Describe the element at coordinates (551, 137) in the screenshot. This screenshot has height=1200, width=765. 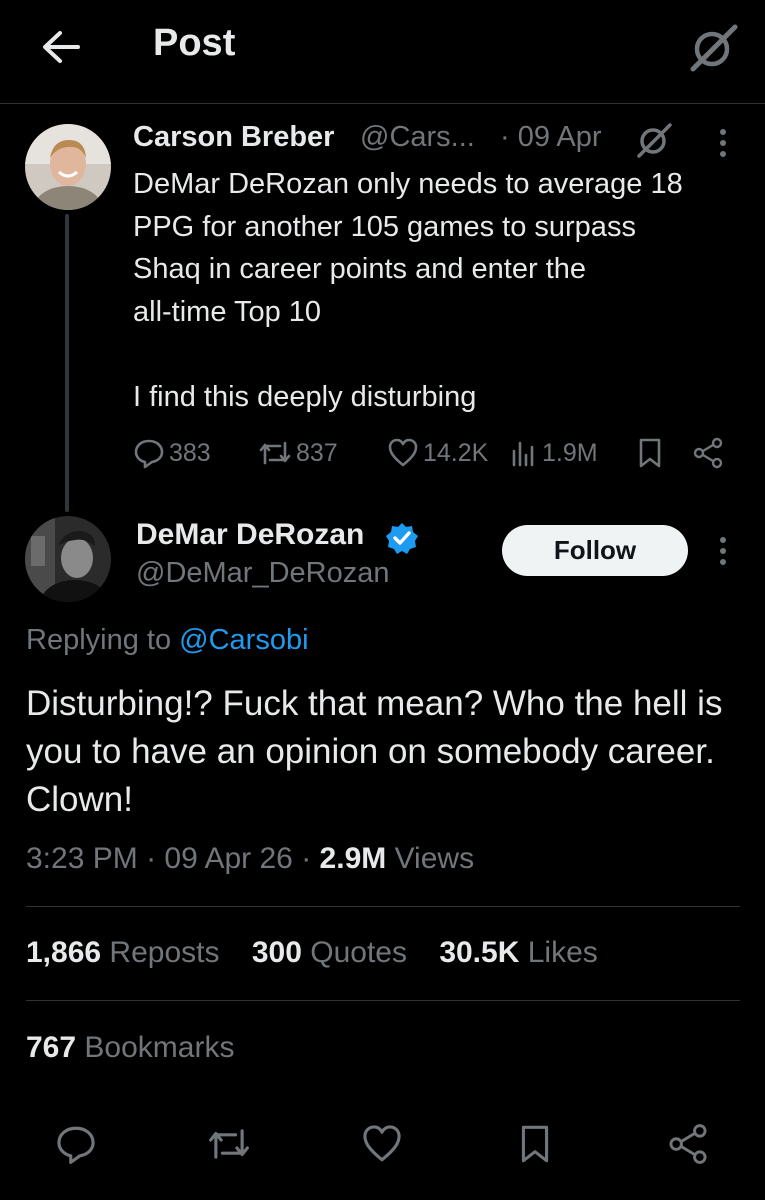
I see `tweet-date: · 09 Apr` at that location.